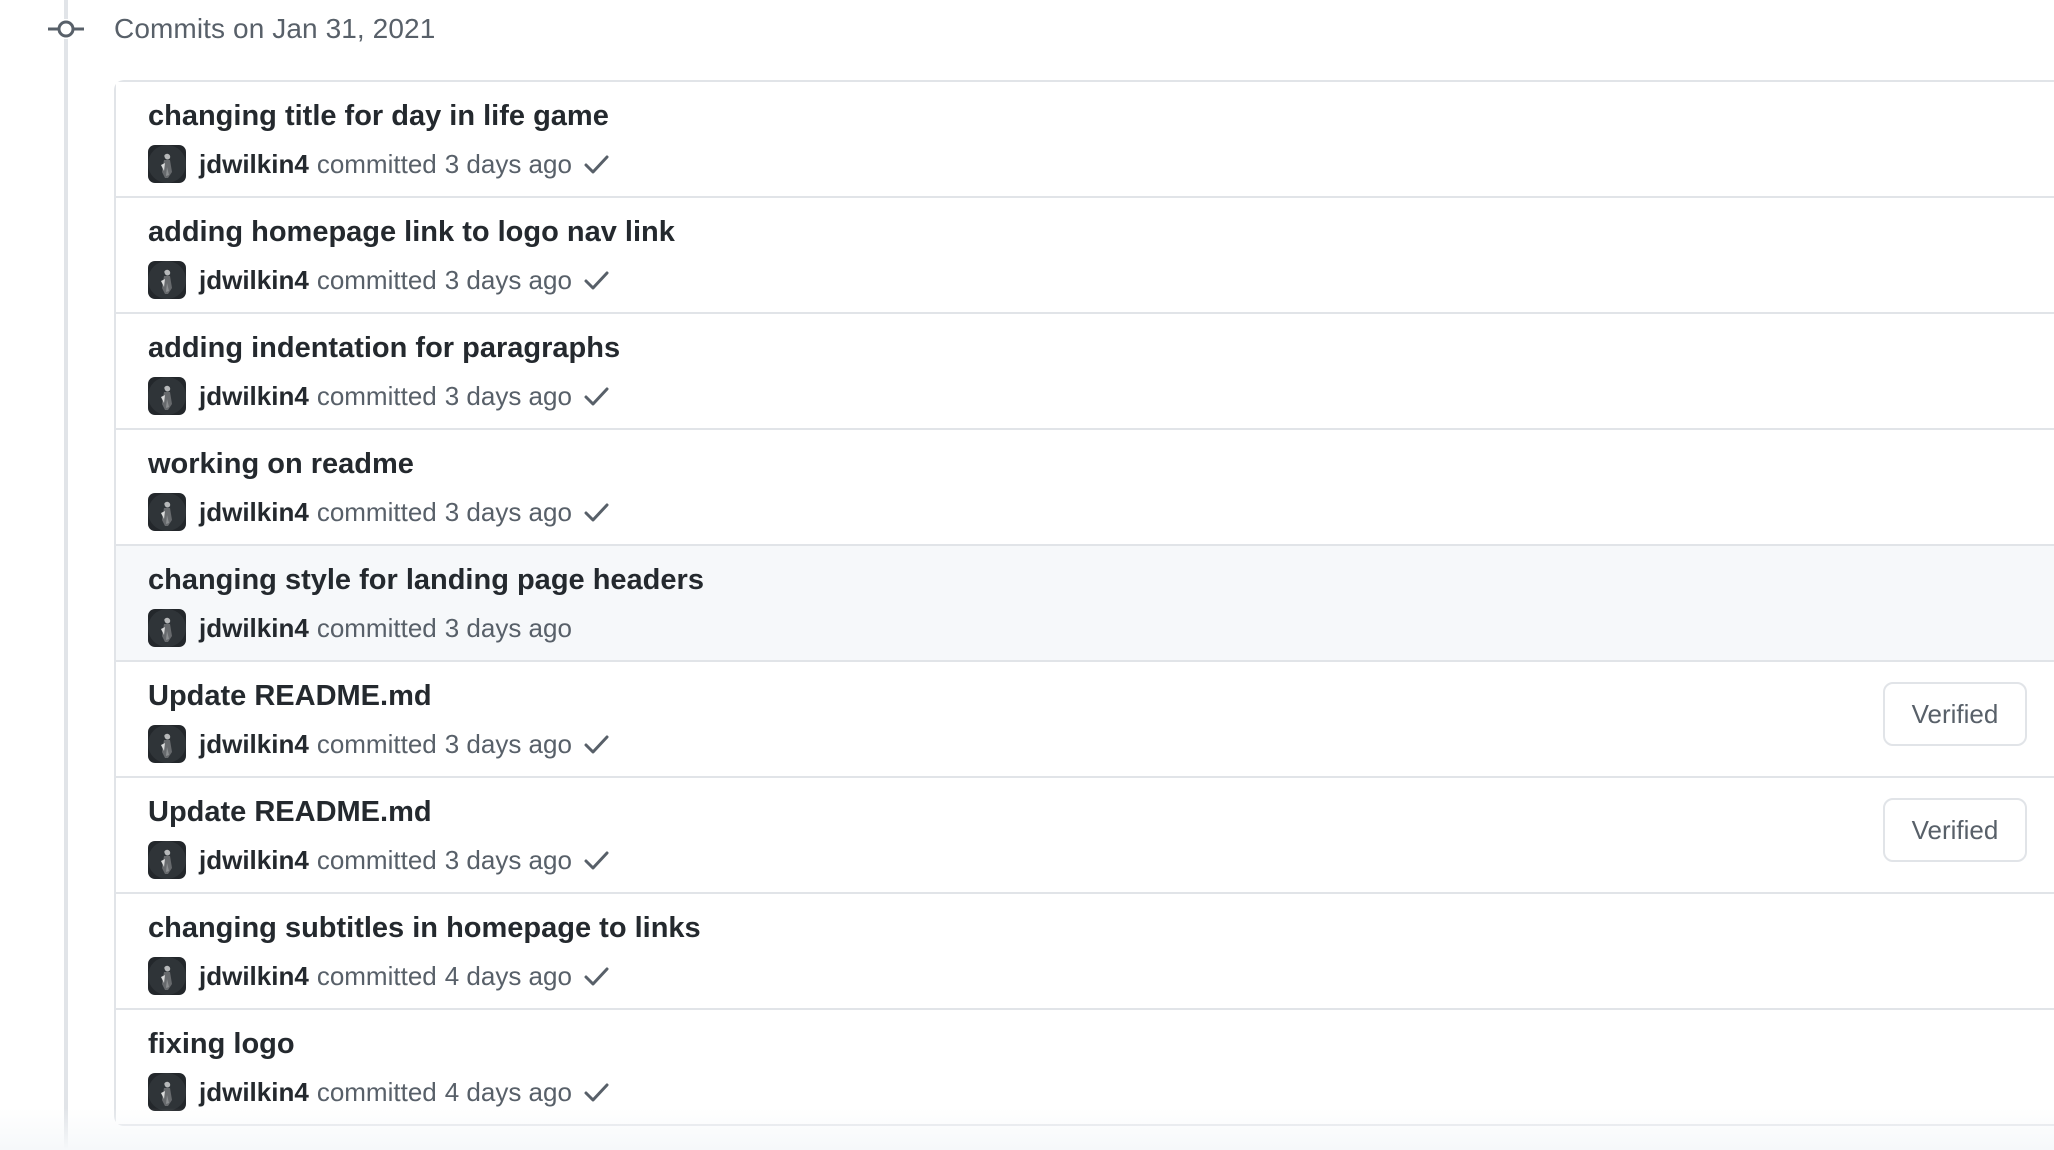 This screenshot has height=1150, width=2054. What do you see at coordinates (66, 29) in the screenshot?
I see `git-commit-icon` at bounding box center [66, 29].